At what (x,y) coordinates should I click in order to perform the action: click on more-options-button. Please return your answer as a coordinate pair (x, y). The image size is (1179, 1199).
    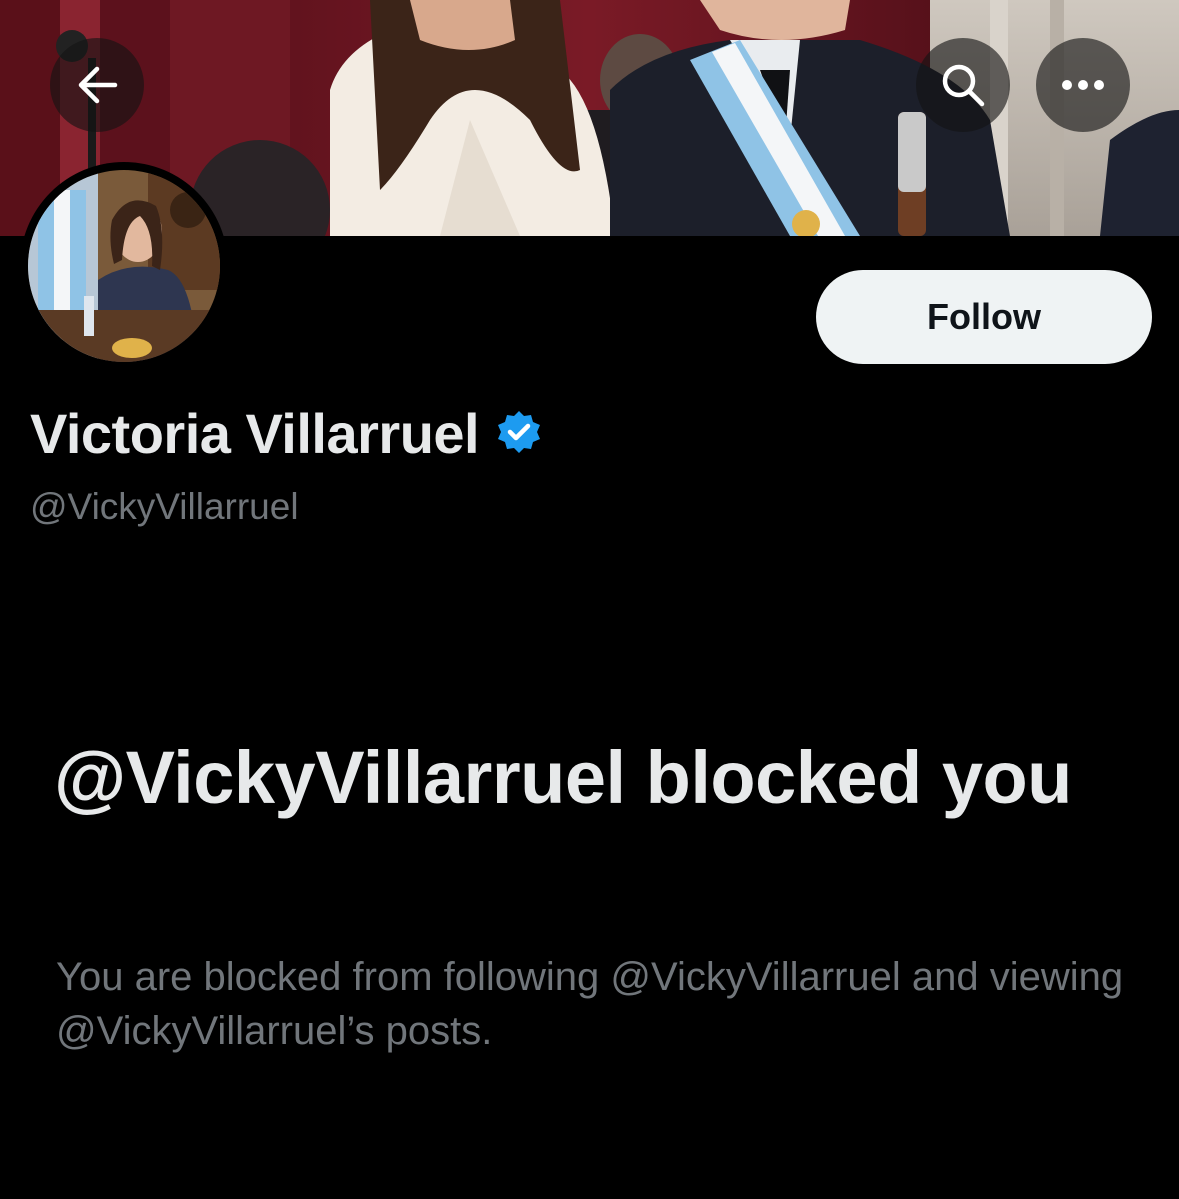
    Looking at the image, I should click on (1083, 85).